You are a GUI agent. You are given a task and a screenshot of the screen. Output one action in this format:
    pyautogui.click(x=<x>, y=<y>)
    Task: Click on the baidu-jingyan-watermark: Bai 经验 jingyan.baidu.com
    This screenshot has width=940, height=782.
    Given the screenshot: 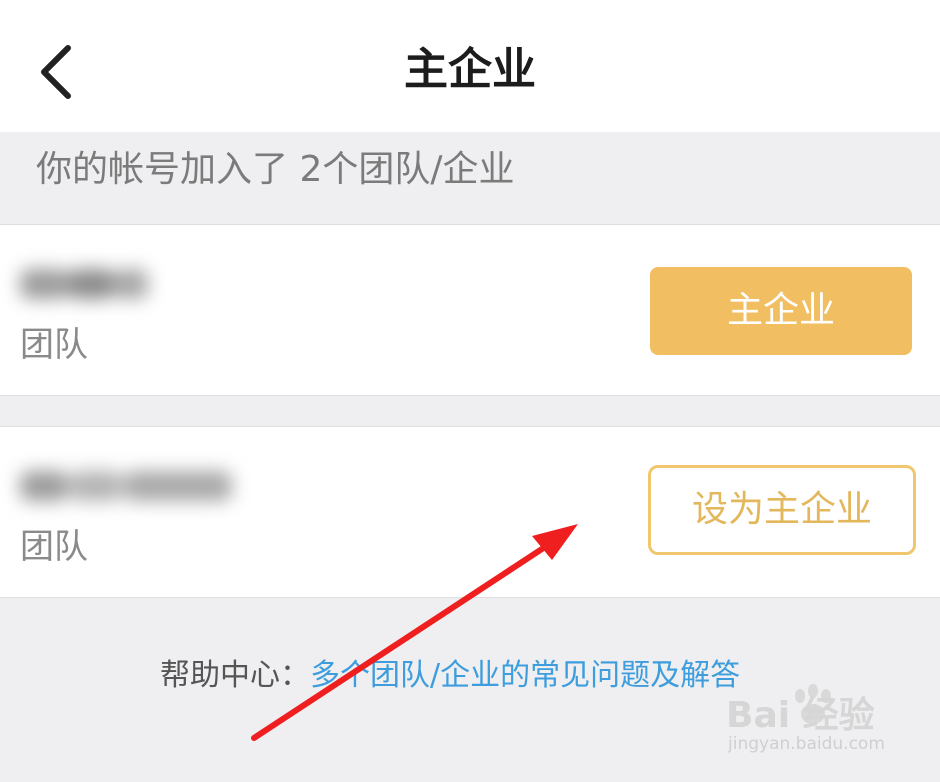 What is the action you would take?
    pyautogui.click(x=816, y=725)
    